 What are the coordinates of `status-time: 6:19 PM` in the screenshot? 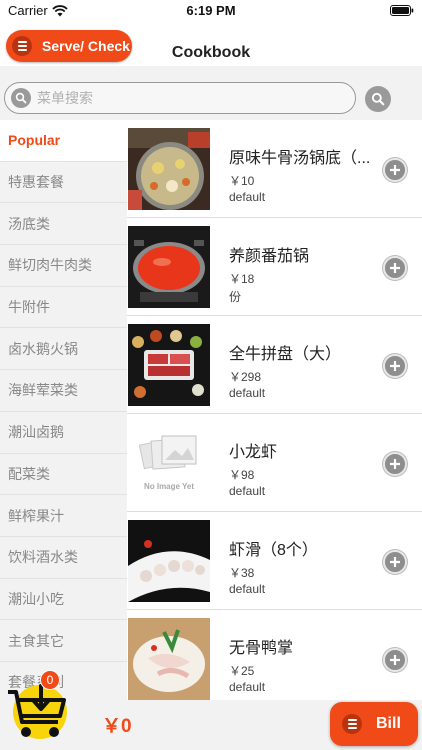 It's located at (211, 10).